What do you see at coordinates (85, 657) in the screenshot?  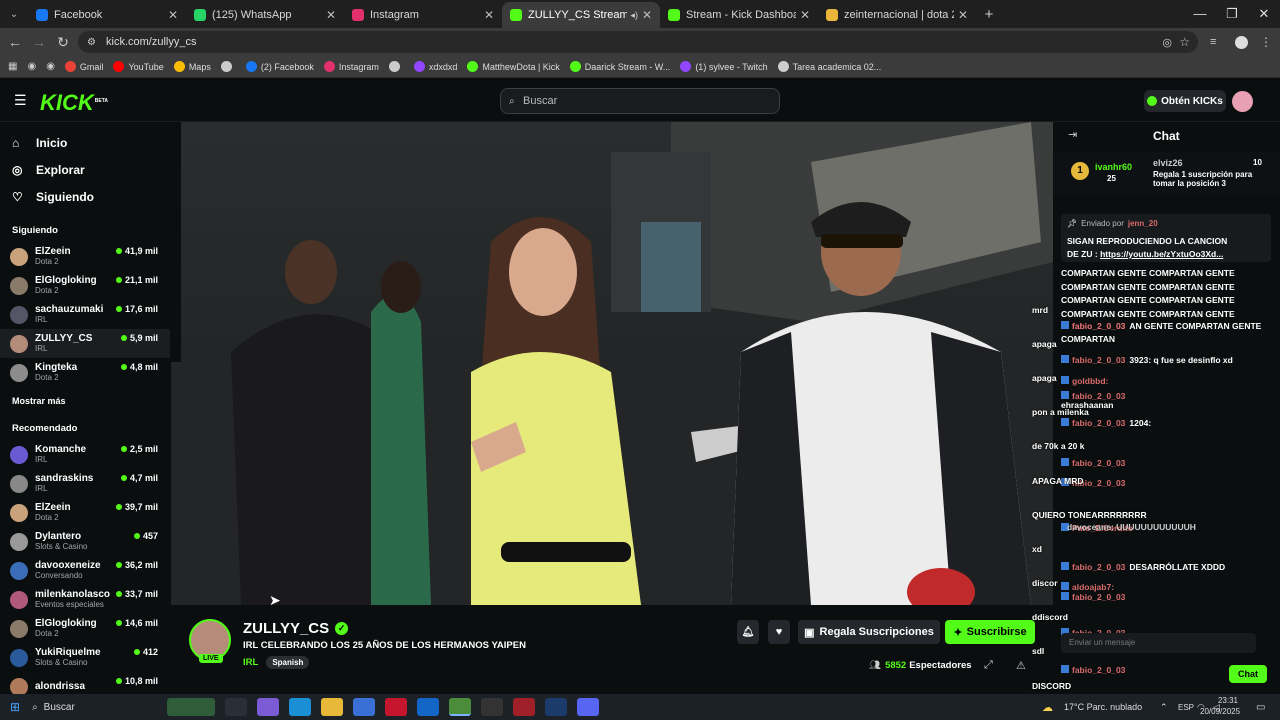 I see `sidebar-channel: YukiRiquelme Slots & Casino 412` at bounding box center [85, 657].